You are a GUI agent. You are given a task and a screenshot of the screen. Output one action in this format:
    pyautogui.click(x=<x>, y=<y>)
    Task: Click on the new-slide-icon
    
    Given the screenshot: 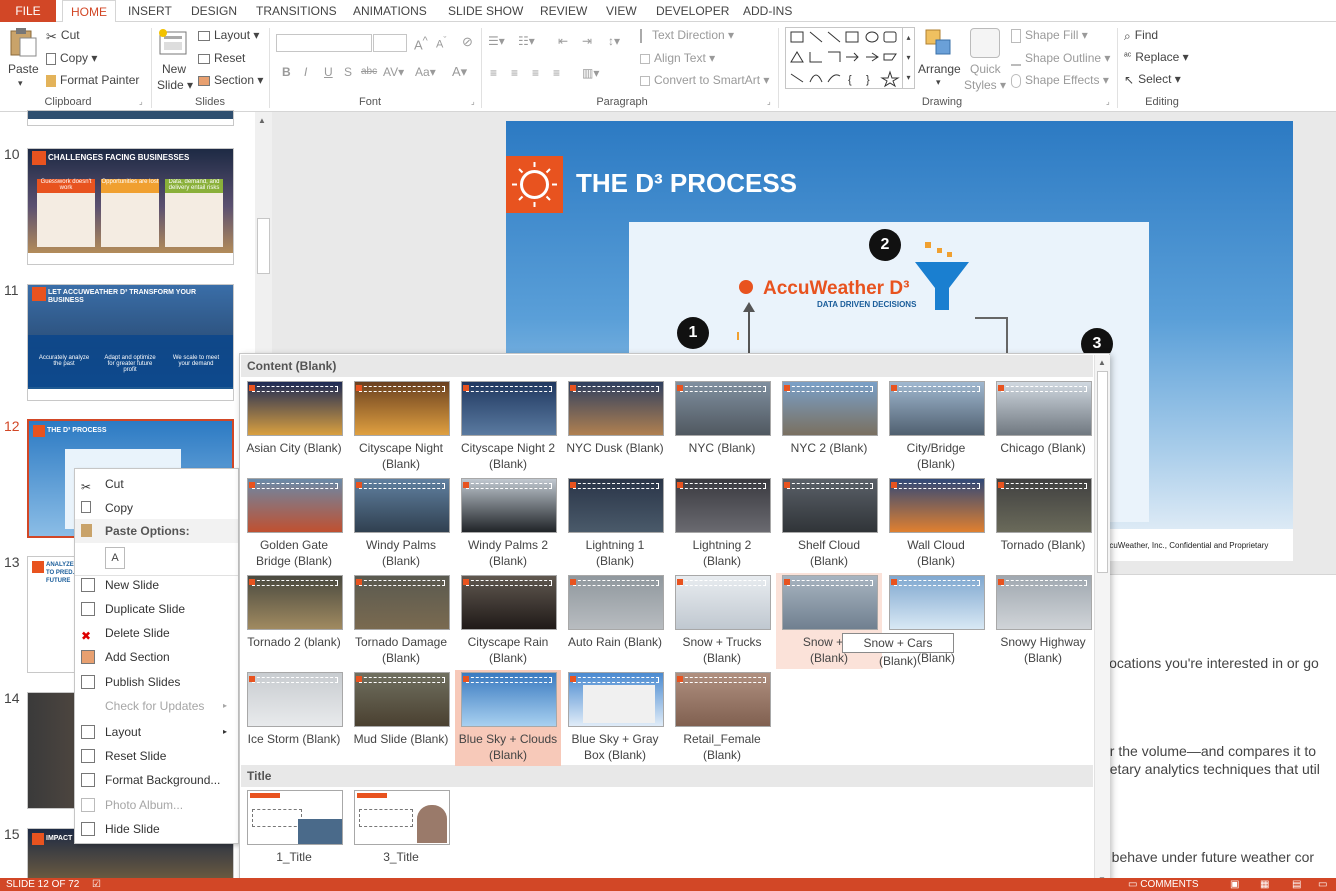 What is the action you would take?
    pyautogui.click(x=173, y=43)
    